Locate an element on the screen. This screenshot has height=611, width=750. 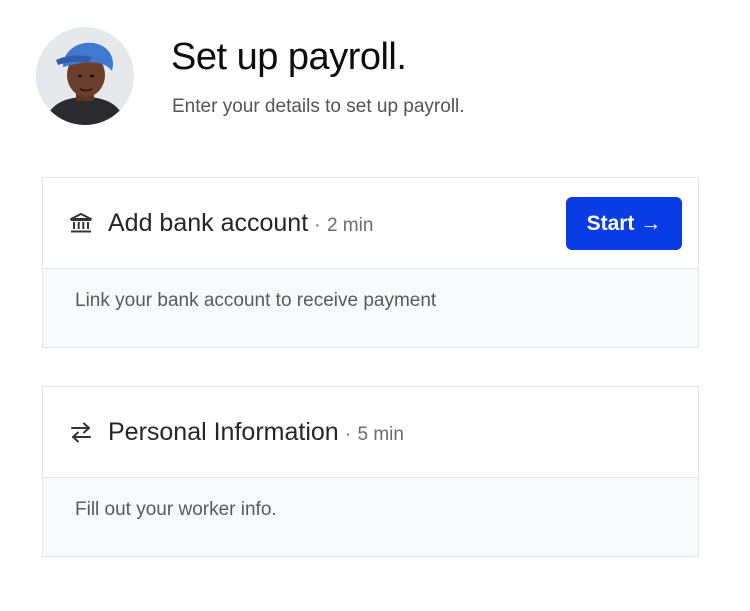
page-subtitle: Enter your details to set up payroll. is located at coordinates (318, 106).